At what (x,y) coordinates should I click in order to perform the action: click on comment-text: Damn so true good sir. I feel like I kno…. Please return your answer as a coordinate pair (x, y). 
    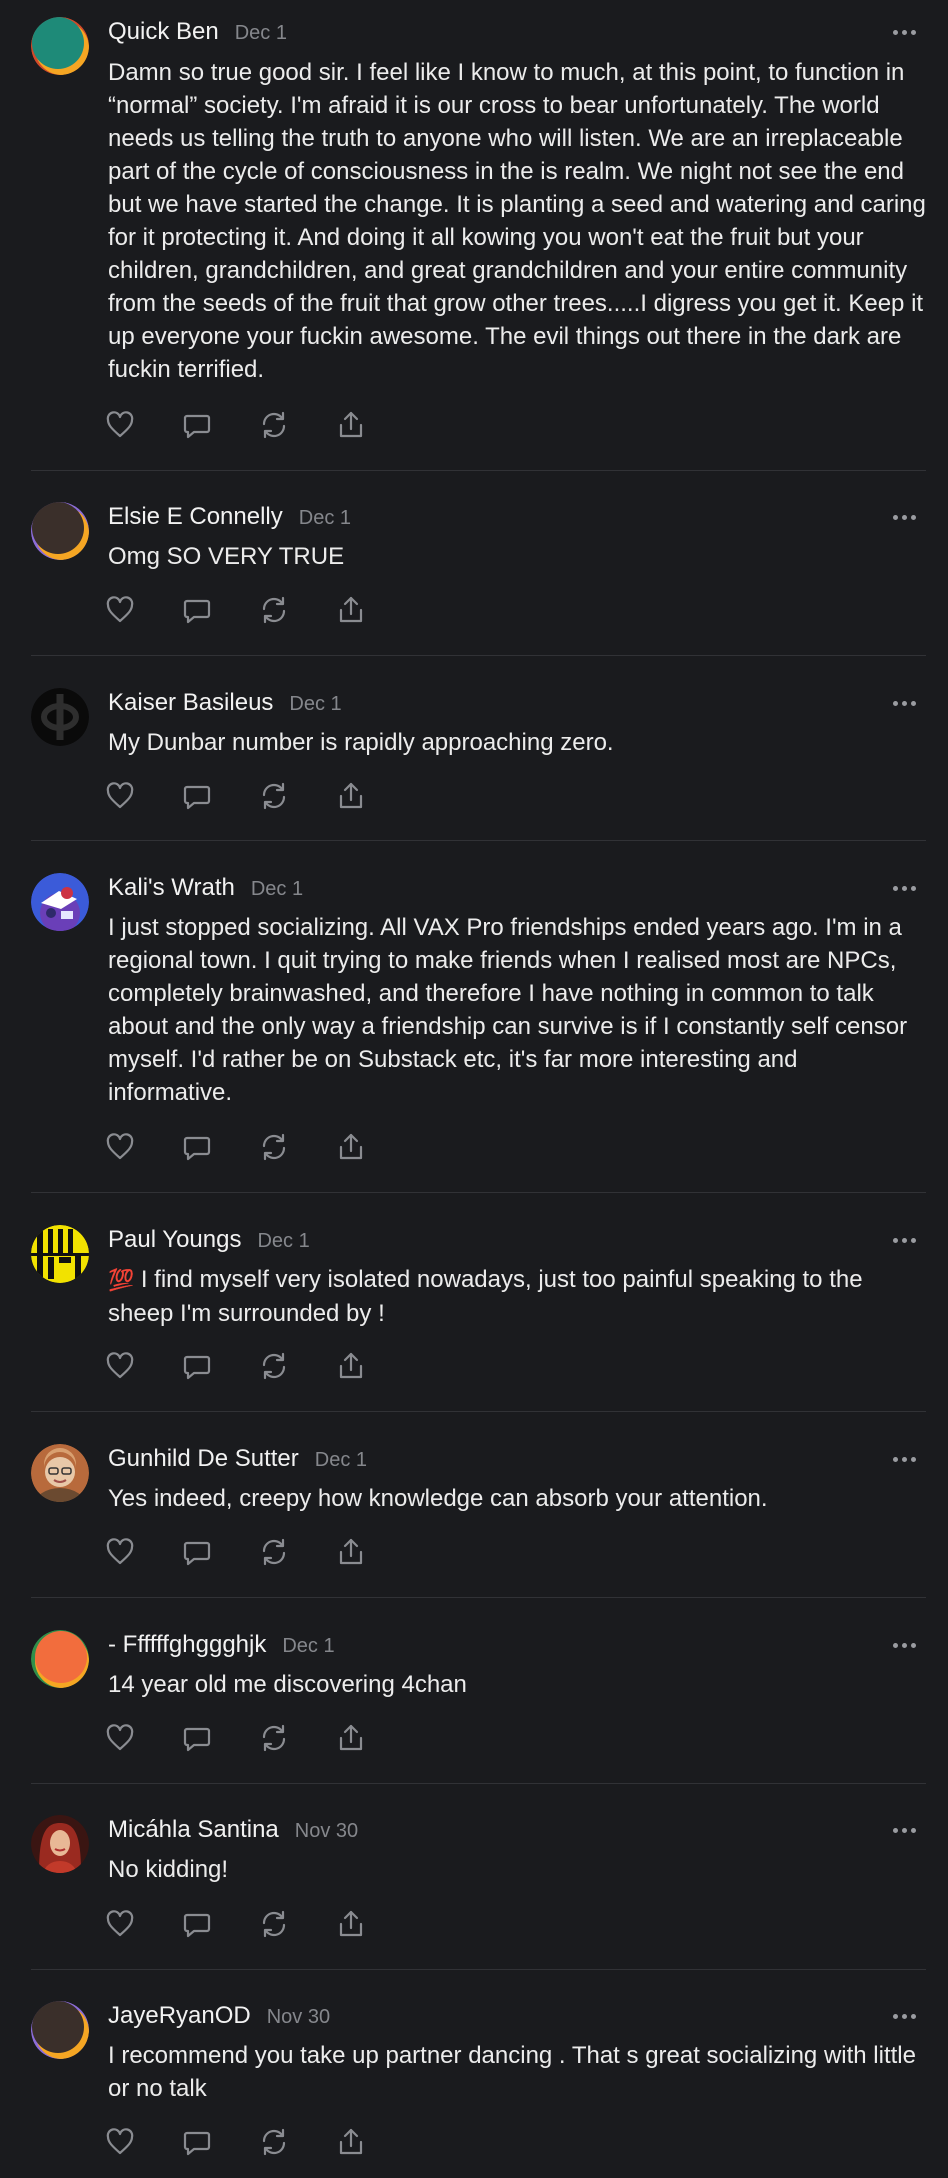
    Looking at the image, I should click on (517, 221).